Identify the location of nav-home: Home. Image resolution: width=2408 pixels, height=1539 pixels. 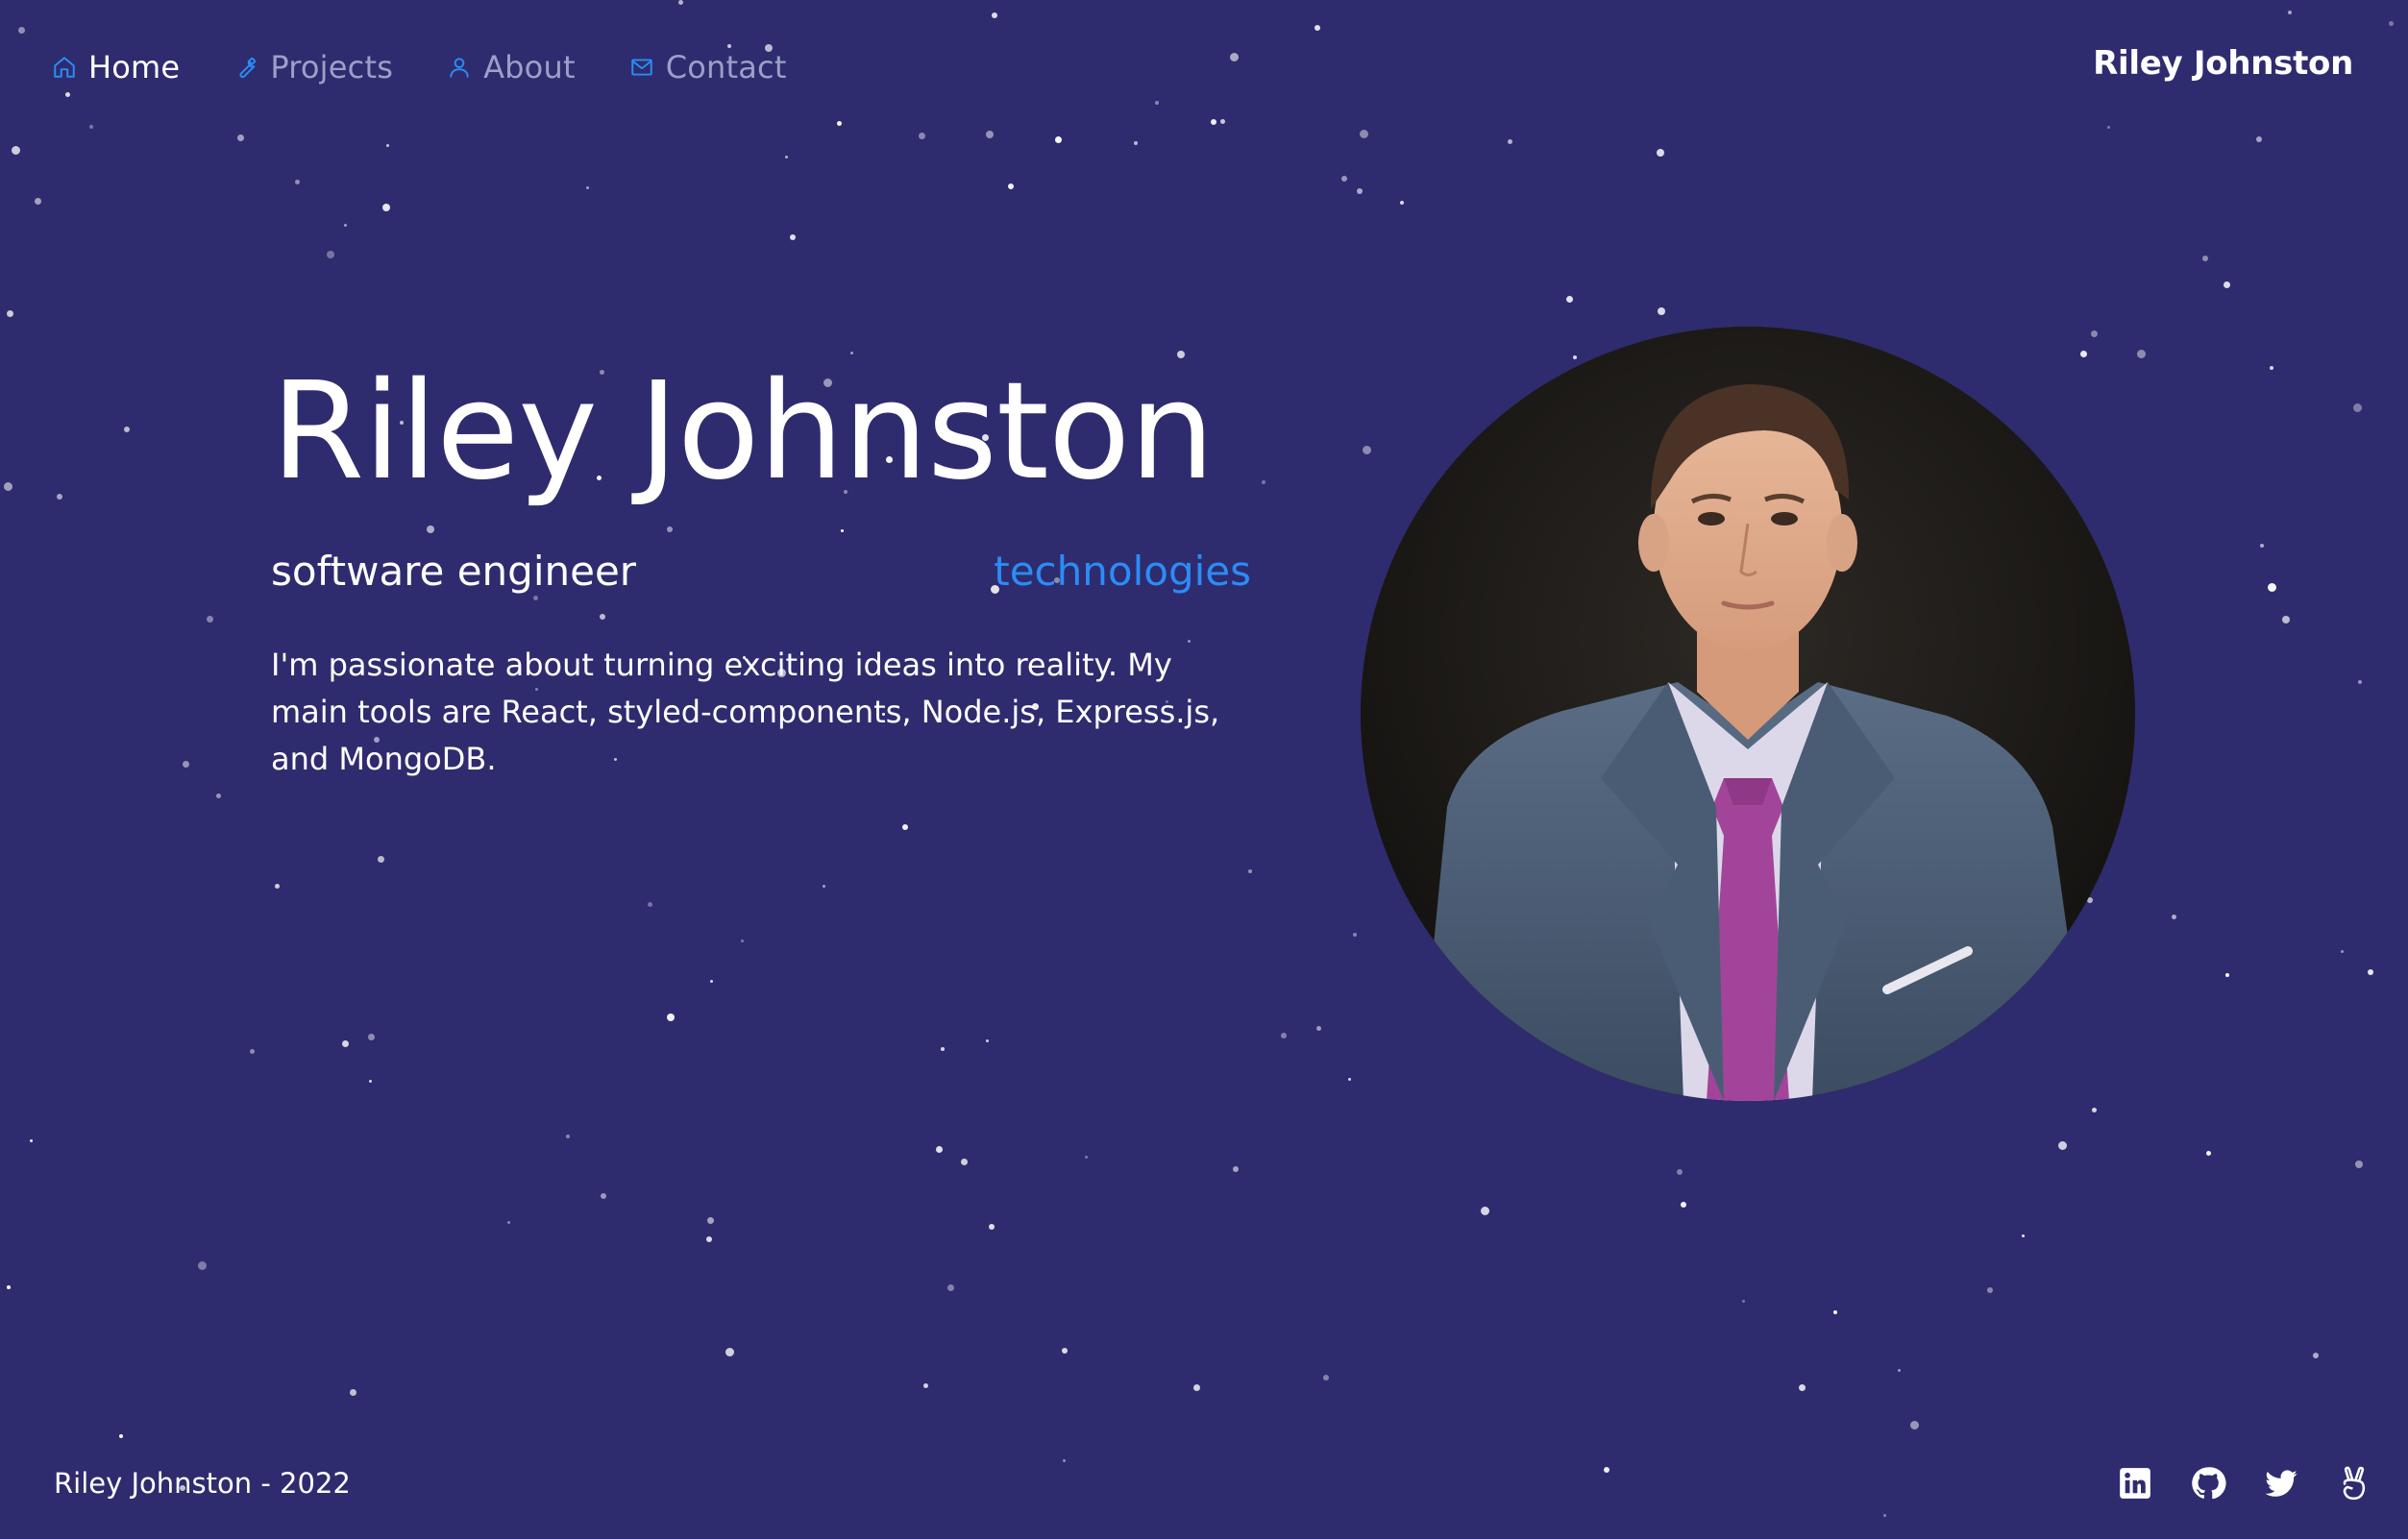
(116, 68).